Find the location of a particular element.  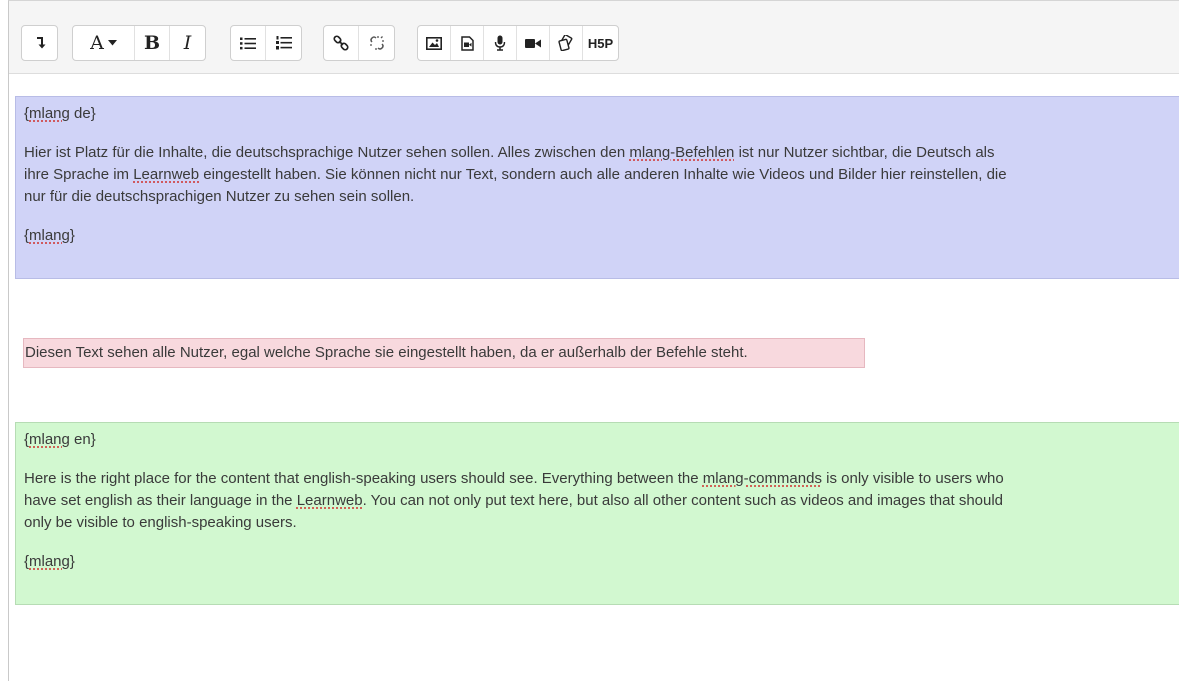

spellcheck-word: mlang-Befehlen is located at coordinates (682, 152).